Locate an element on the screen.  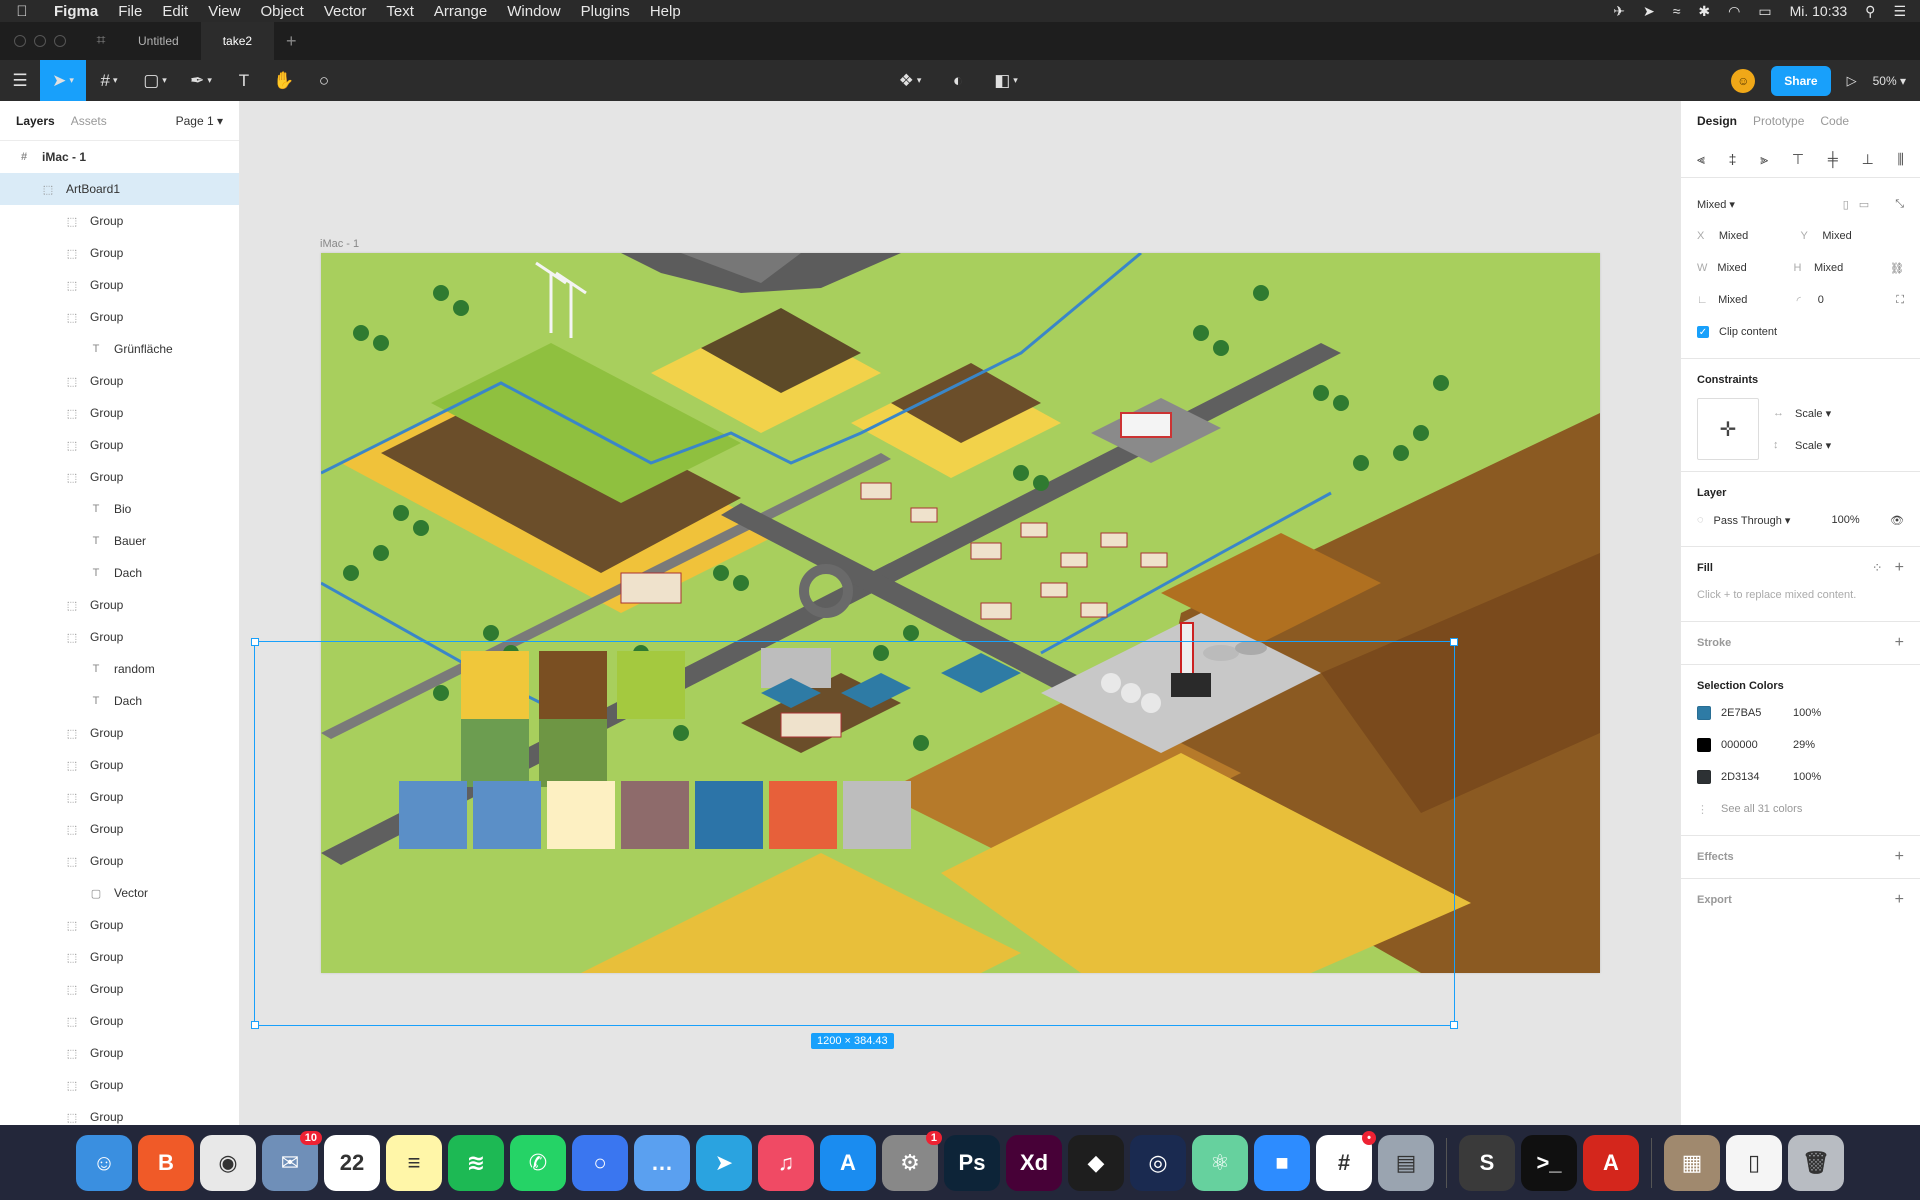
mask-button: ◐ is located at coordinates (958, 80).